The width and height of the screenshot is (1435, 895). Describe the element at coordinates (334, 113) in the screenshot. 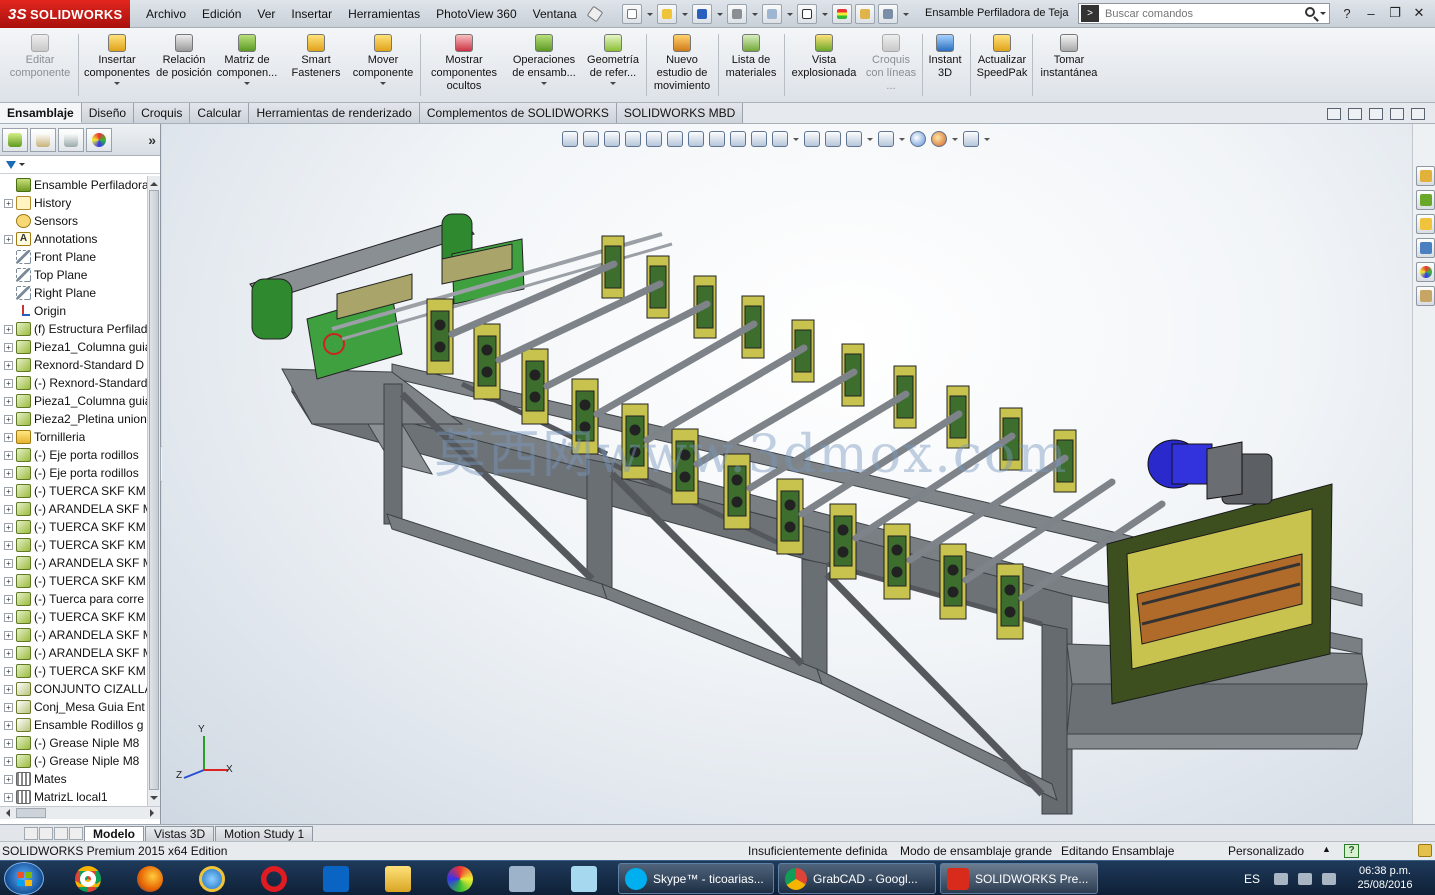

I see `tab-render-tools: Herramientas de renderizado` at that location.